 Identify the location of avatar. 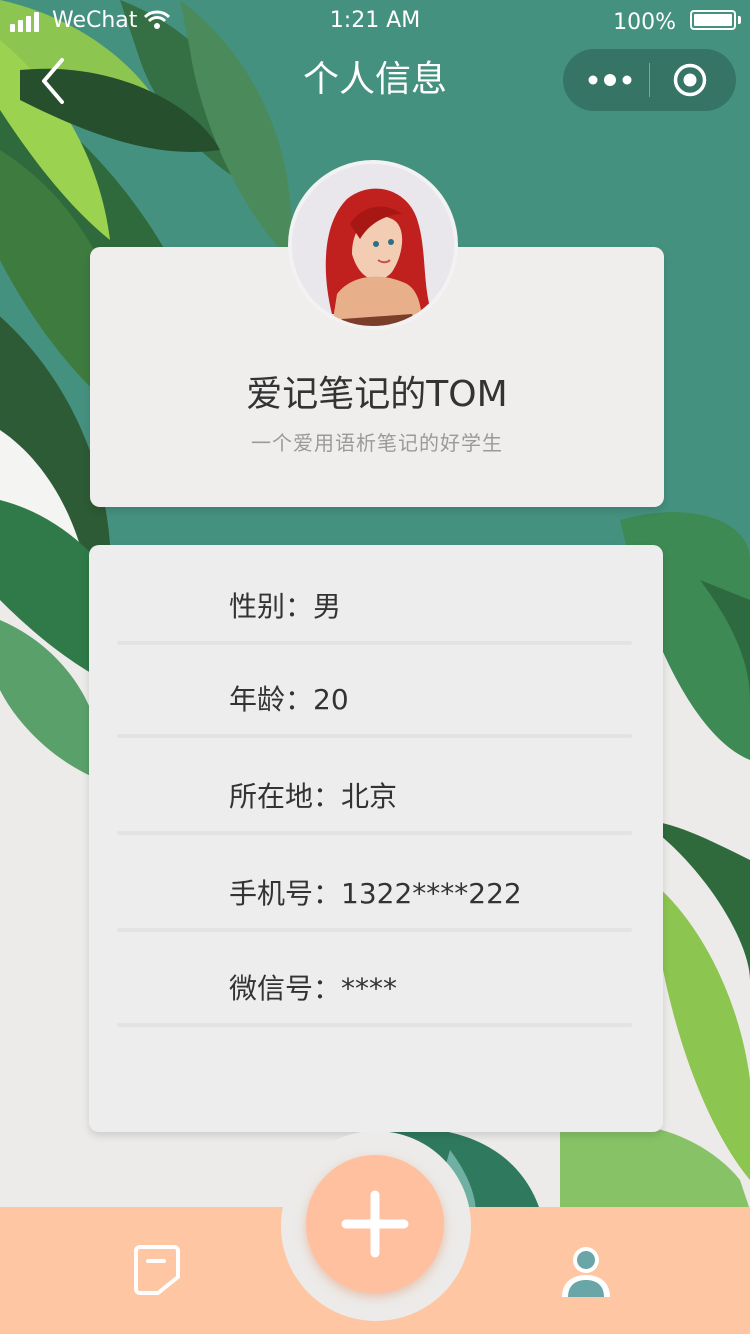
(373, 245).